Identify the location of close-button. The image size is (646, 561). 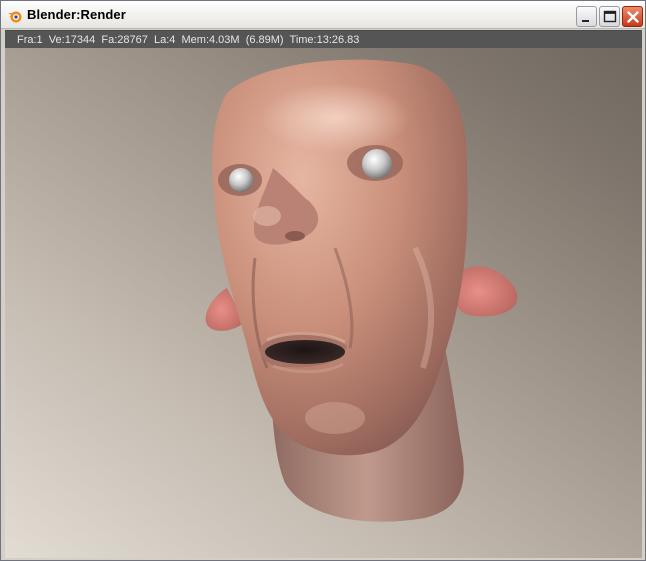
(632, 16).